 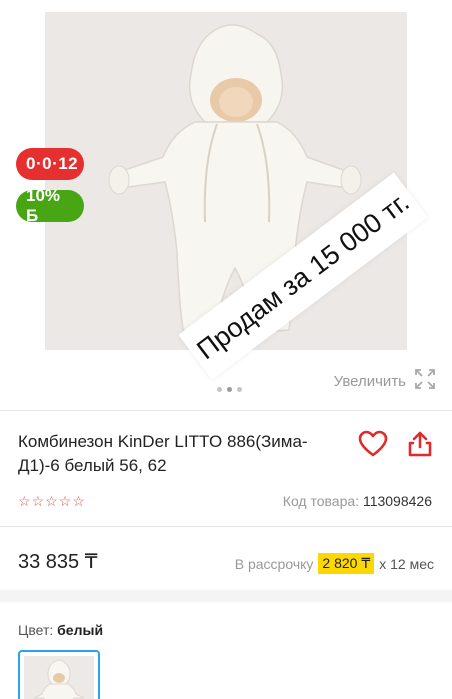 I want to click on zoom-label: Увеличить, so click(x=369, y=381).